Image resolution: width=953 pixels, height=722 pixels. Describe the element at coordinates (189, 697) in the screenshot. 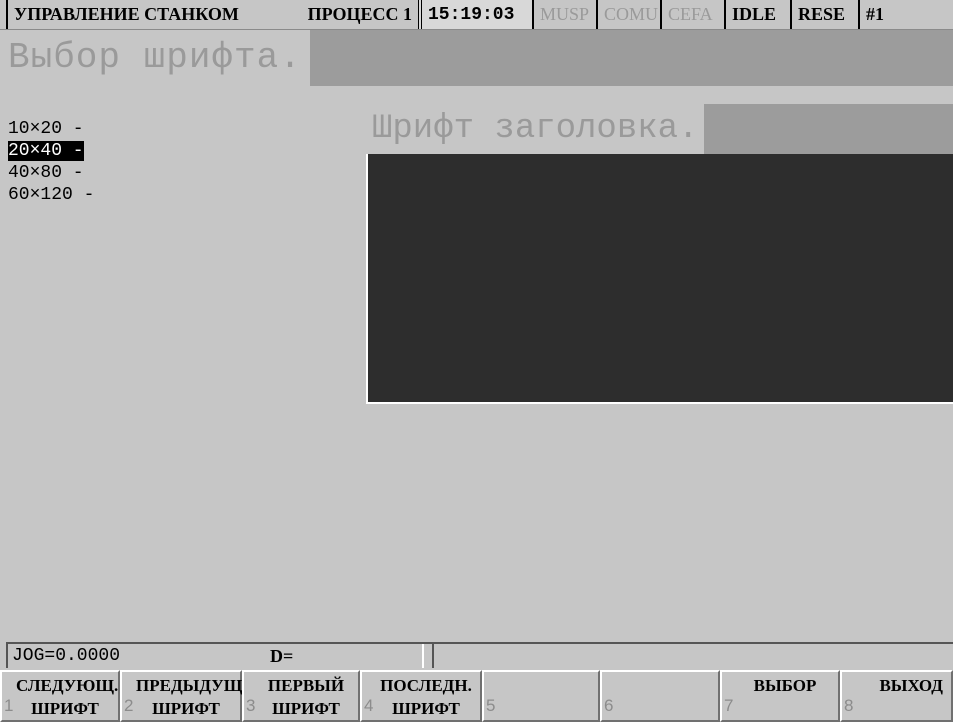

I see `softkey-label: ПРЕДЫДУЩ ШРИФТ` at that location.